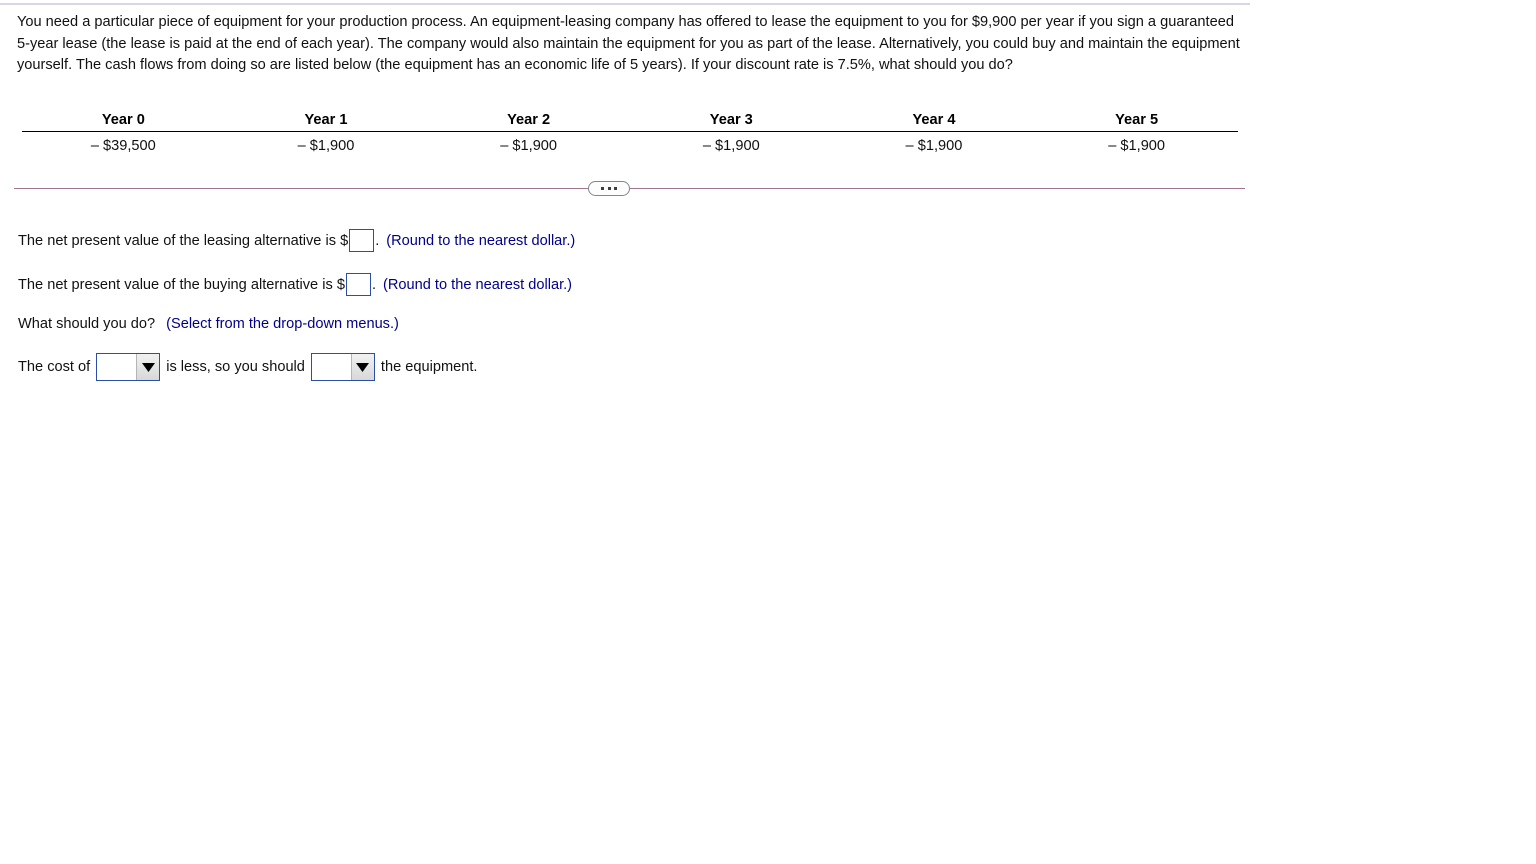 This screenshot has width=1536, height=864. Describe the element at coordinates (1136, 122) in the screenshot. I see `table-header-year-5: Year 5` at that location.